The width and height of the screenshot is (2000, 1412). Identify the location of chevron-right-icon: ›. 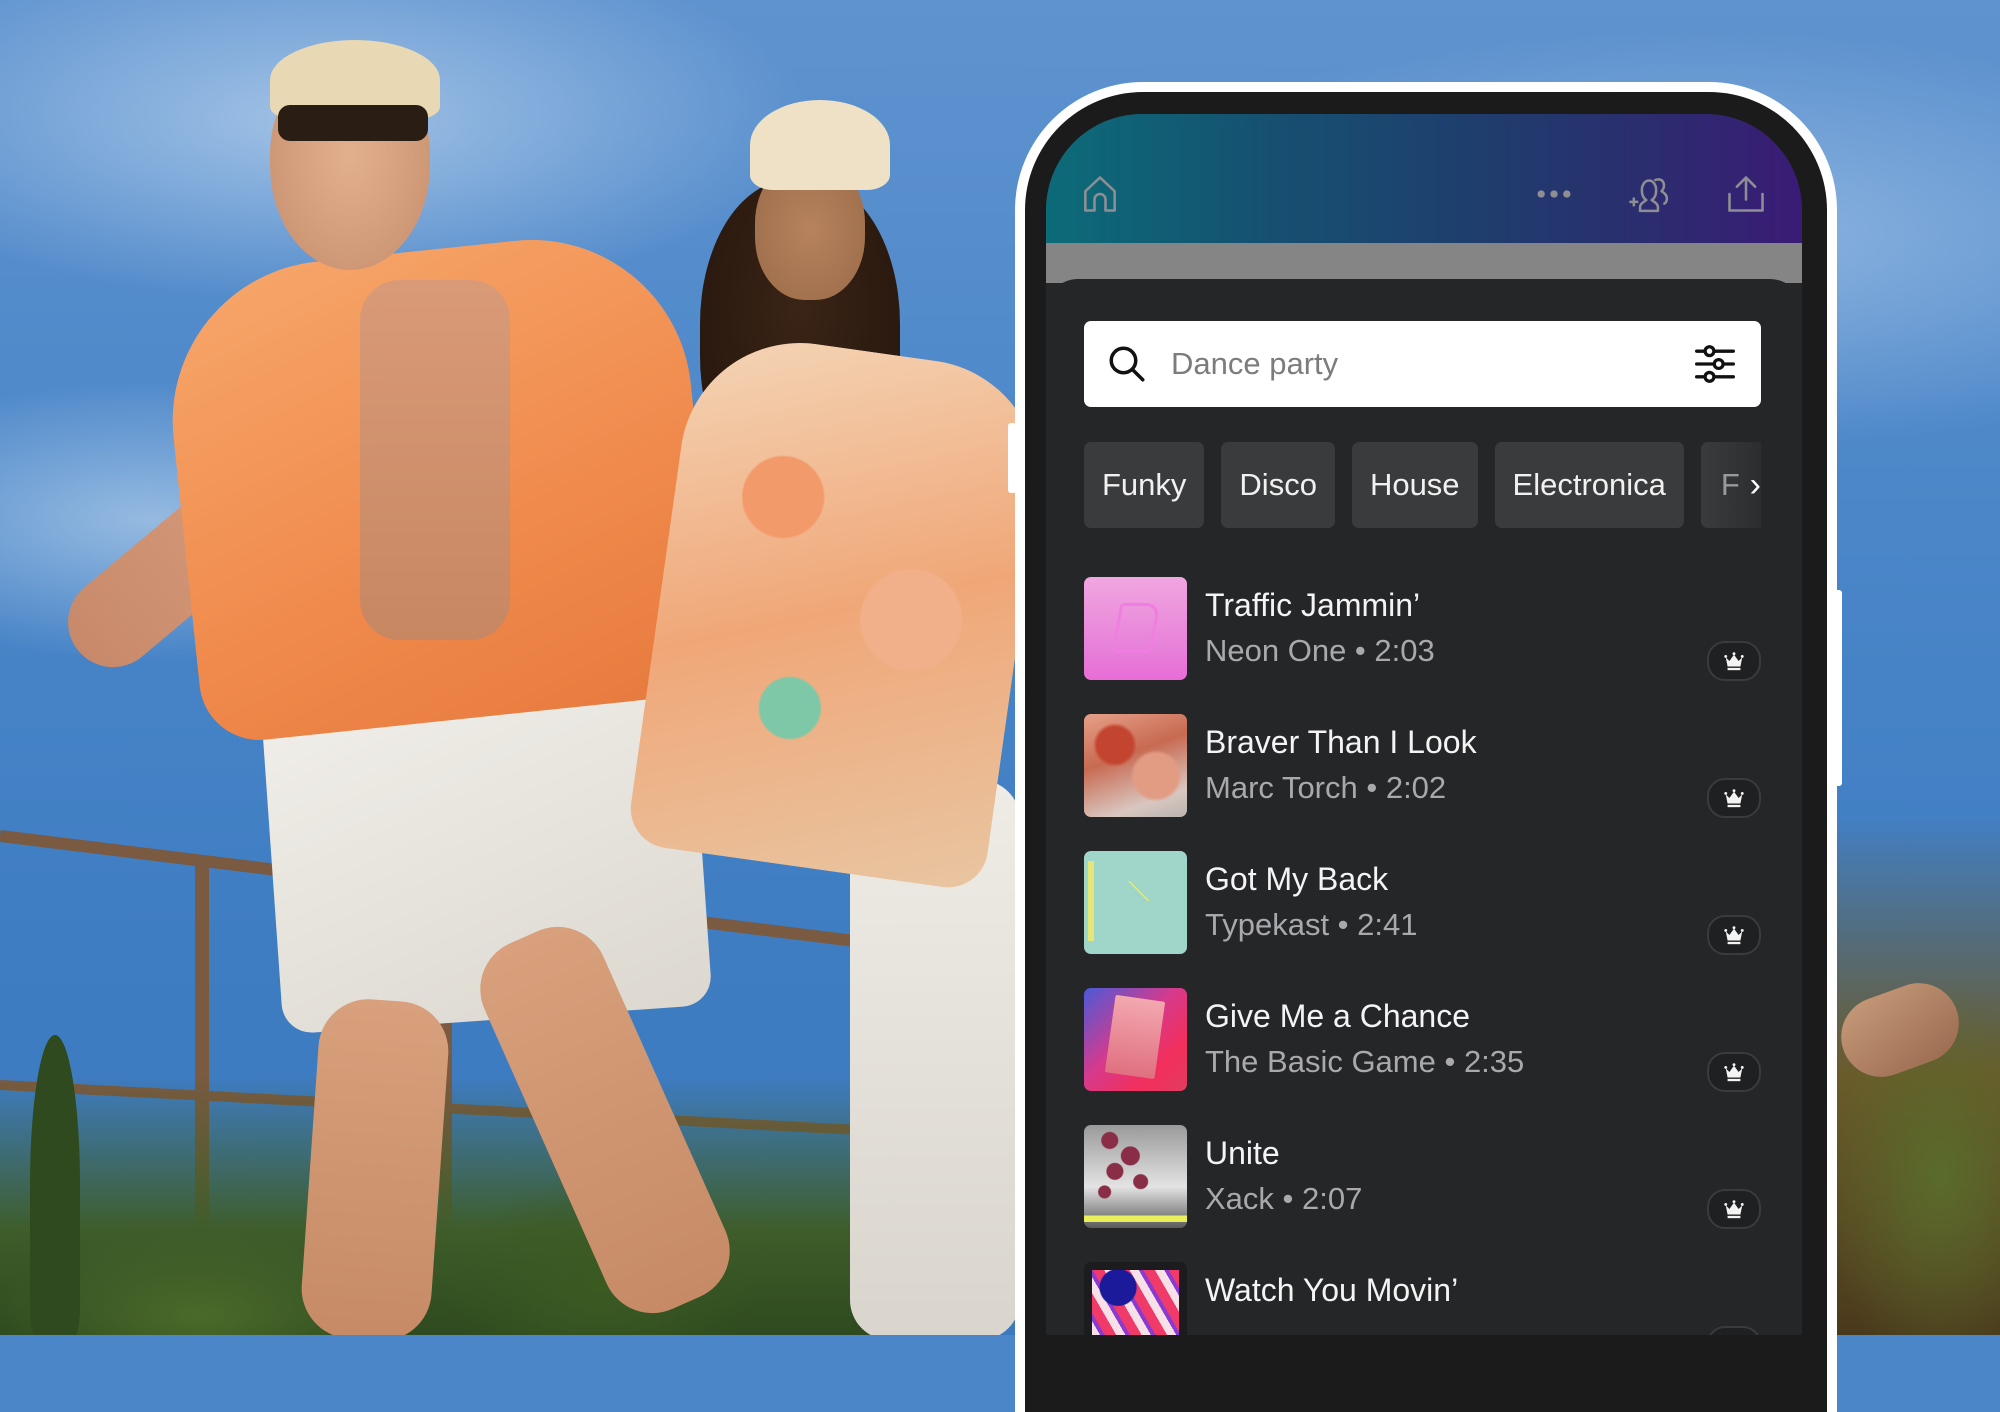
(1755, 485).